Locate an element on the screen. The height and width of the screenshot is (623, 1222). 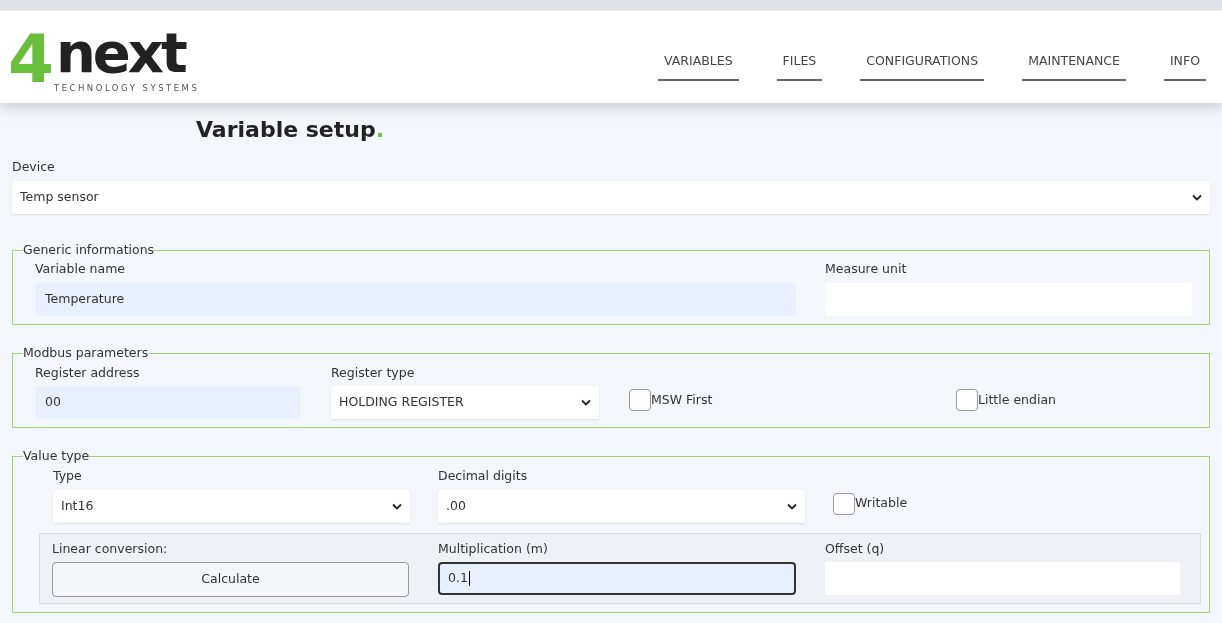
input-field: 00 is located at coordinates (168, 403).